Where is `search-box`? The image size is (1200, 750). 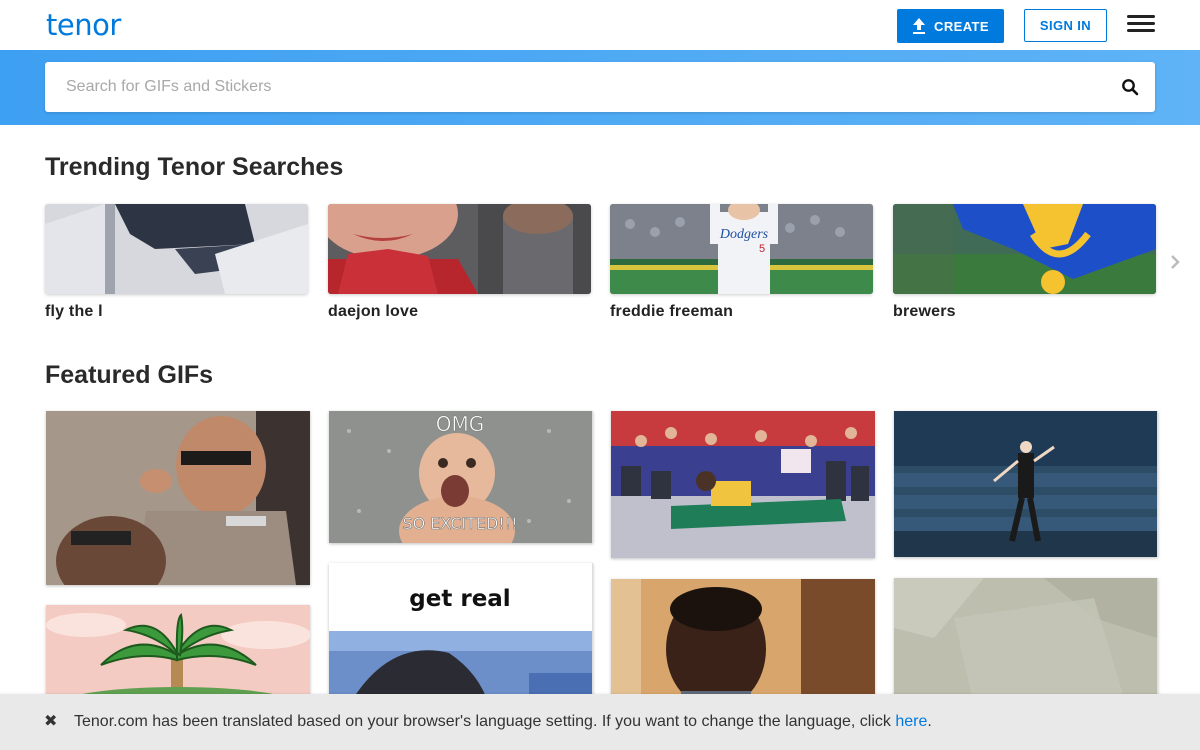 search-box is located at coordinates (600, 87).